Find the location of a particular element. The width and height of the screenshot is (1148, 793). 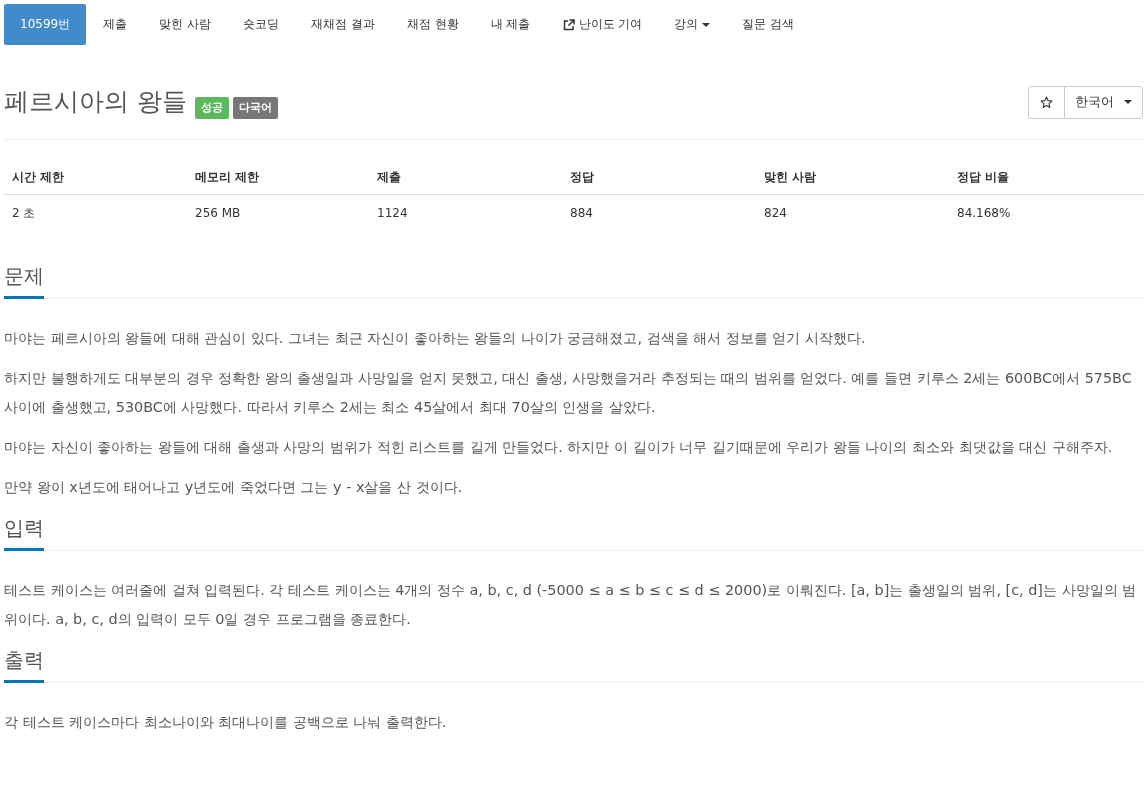

external-link-icon is located at coordinates (568, 24).